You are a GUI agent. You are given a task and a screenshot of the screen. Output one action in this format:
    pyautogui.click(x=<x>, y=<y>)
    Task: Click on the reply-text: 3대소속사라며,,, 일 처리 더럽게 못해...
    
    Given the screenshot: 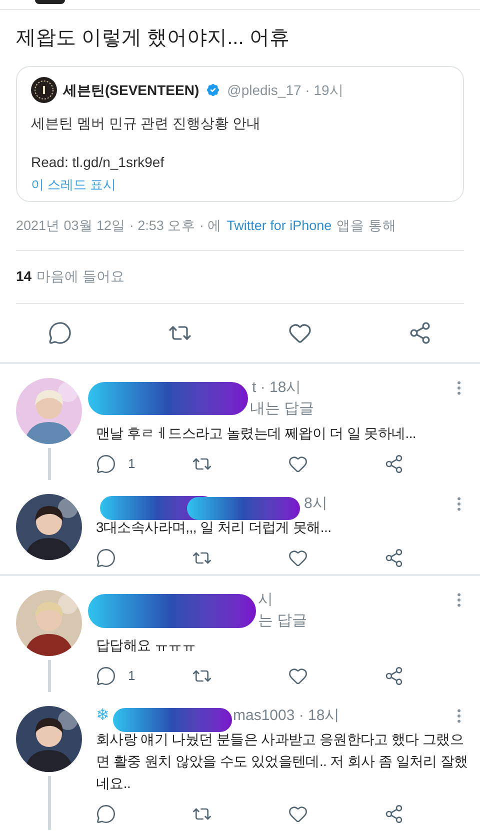 What is the action you would take?
    pyautogui.click(x=214, y=527)
    